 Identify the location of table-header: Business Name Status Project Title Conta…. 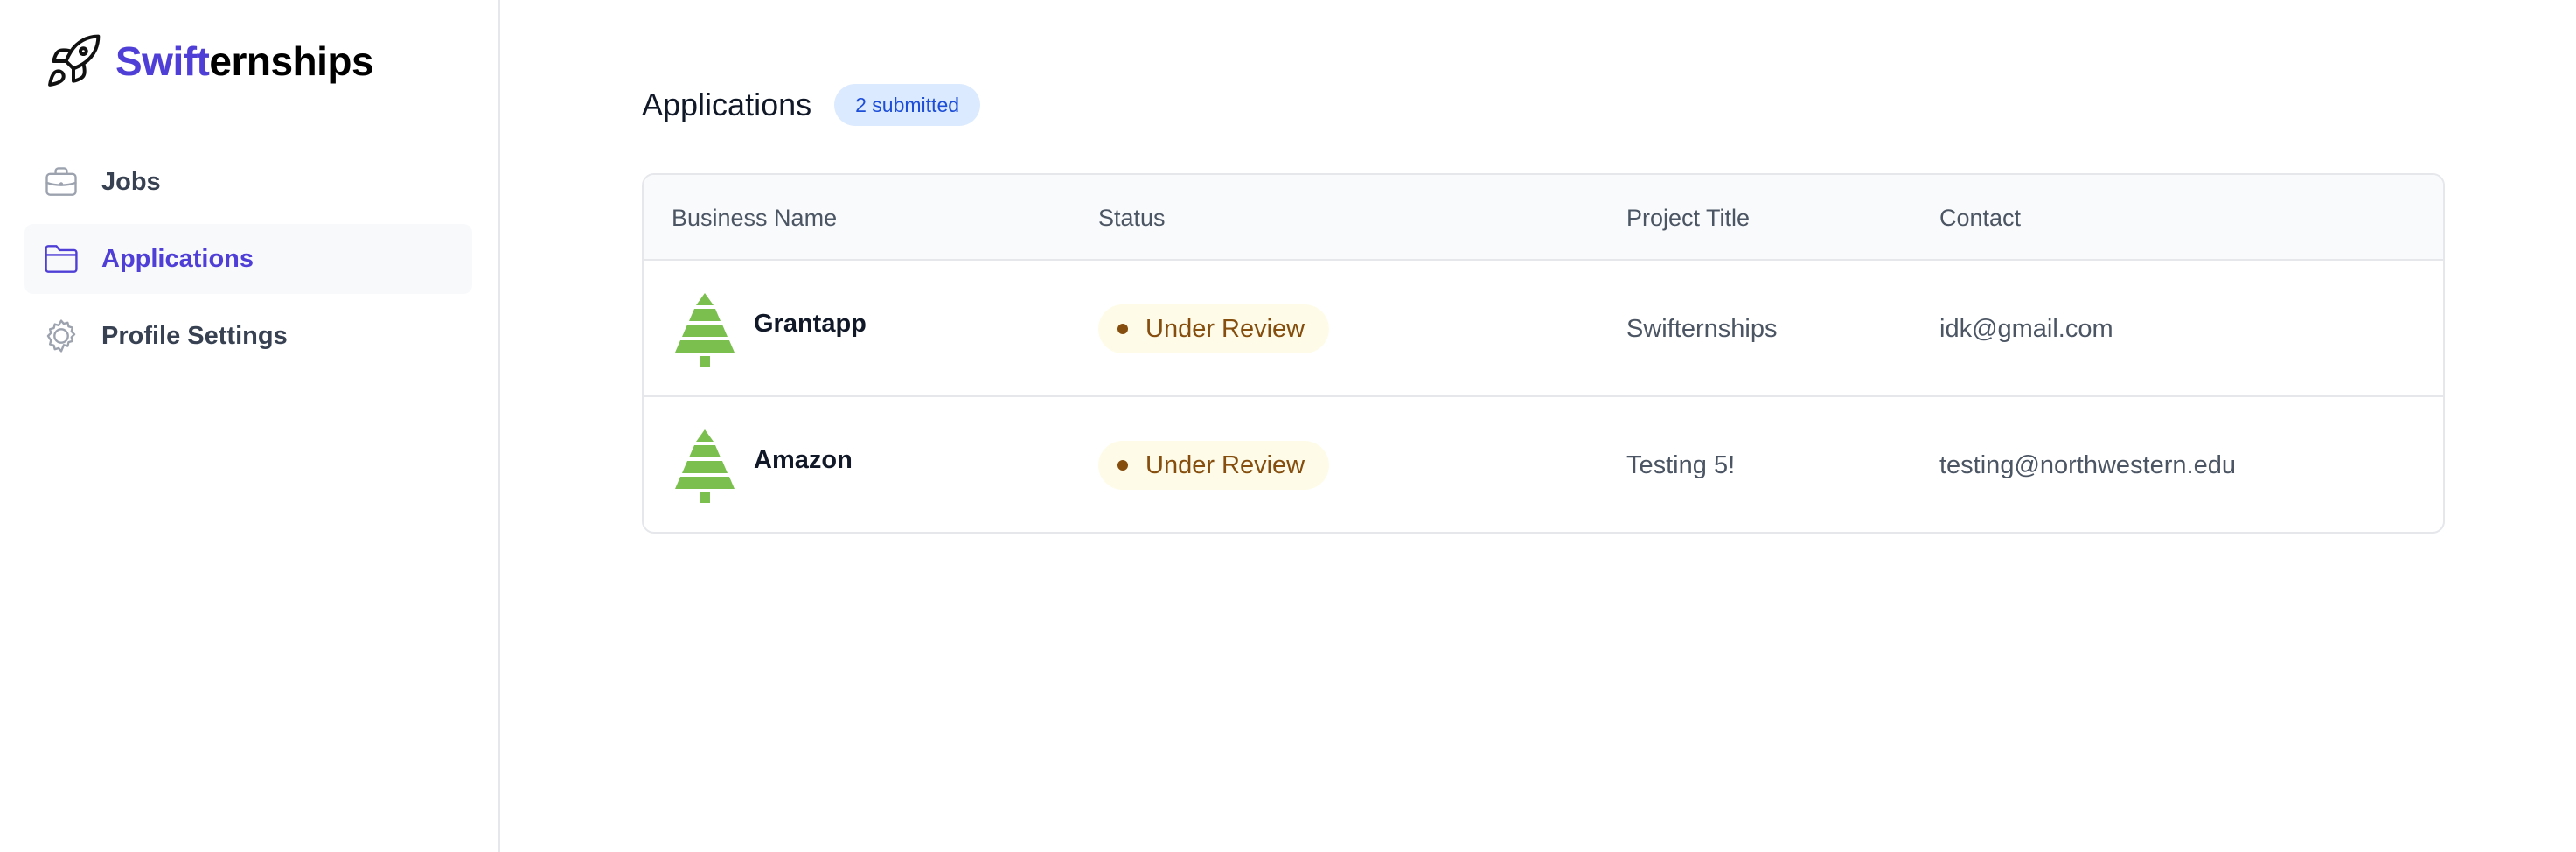
(1543, 218).